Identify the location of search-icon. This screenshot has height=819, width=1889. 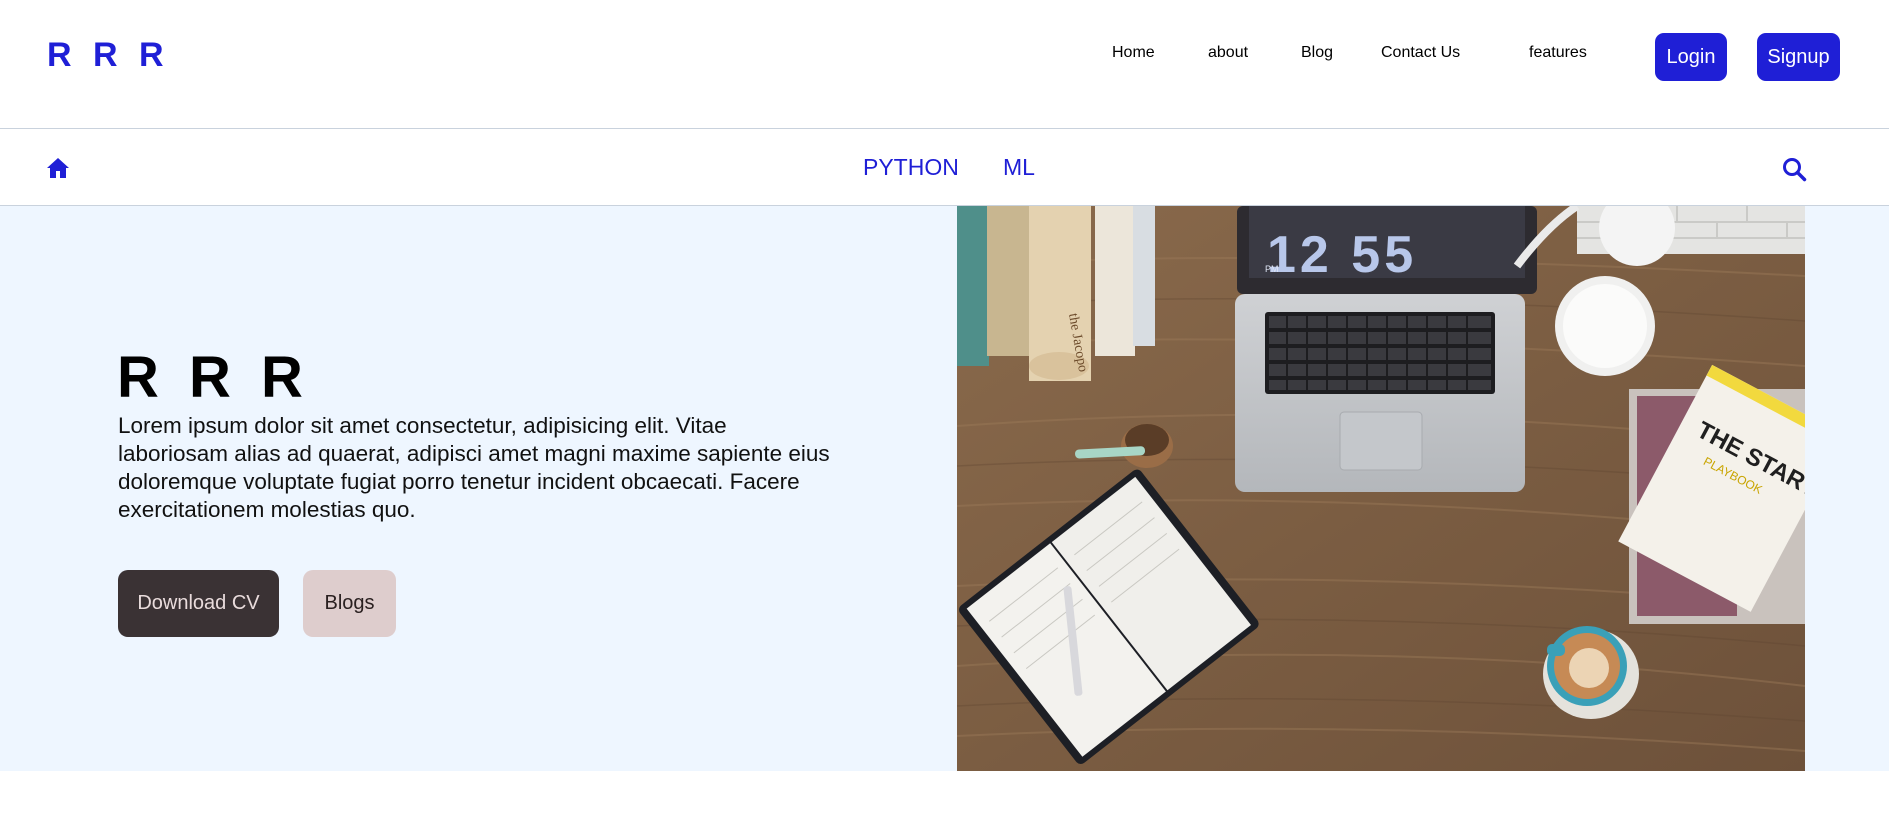
(1794, 169).